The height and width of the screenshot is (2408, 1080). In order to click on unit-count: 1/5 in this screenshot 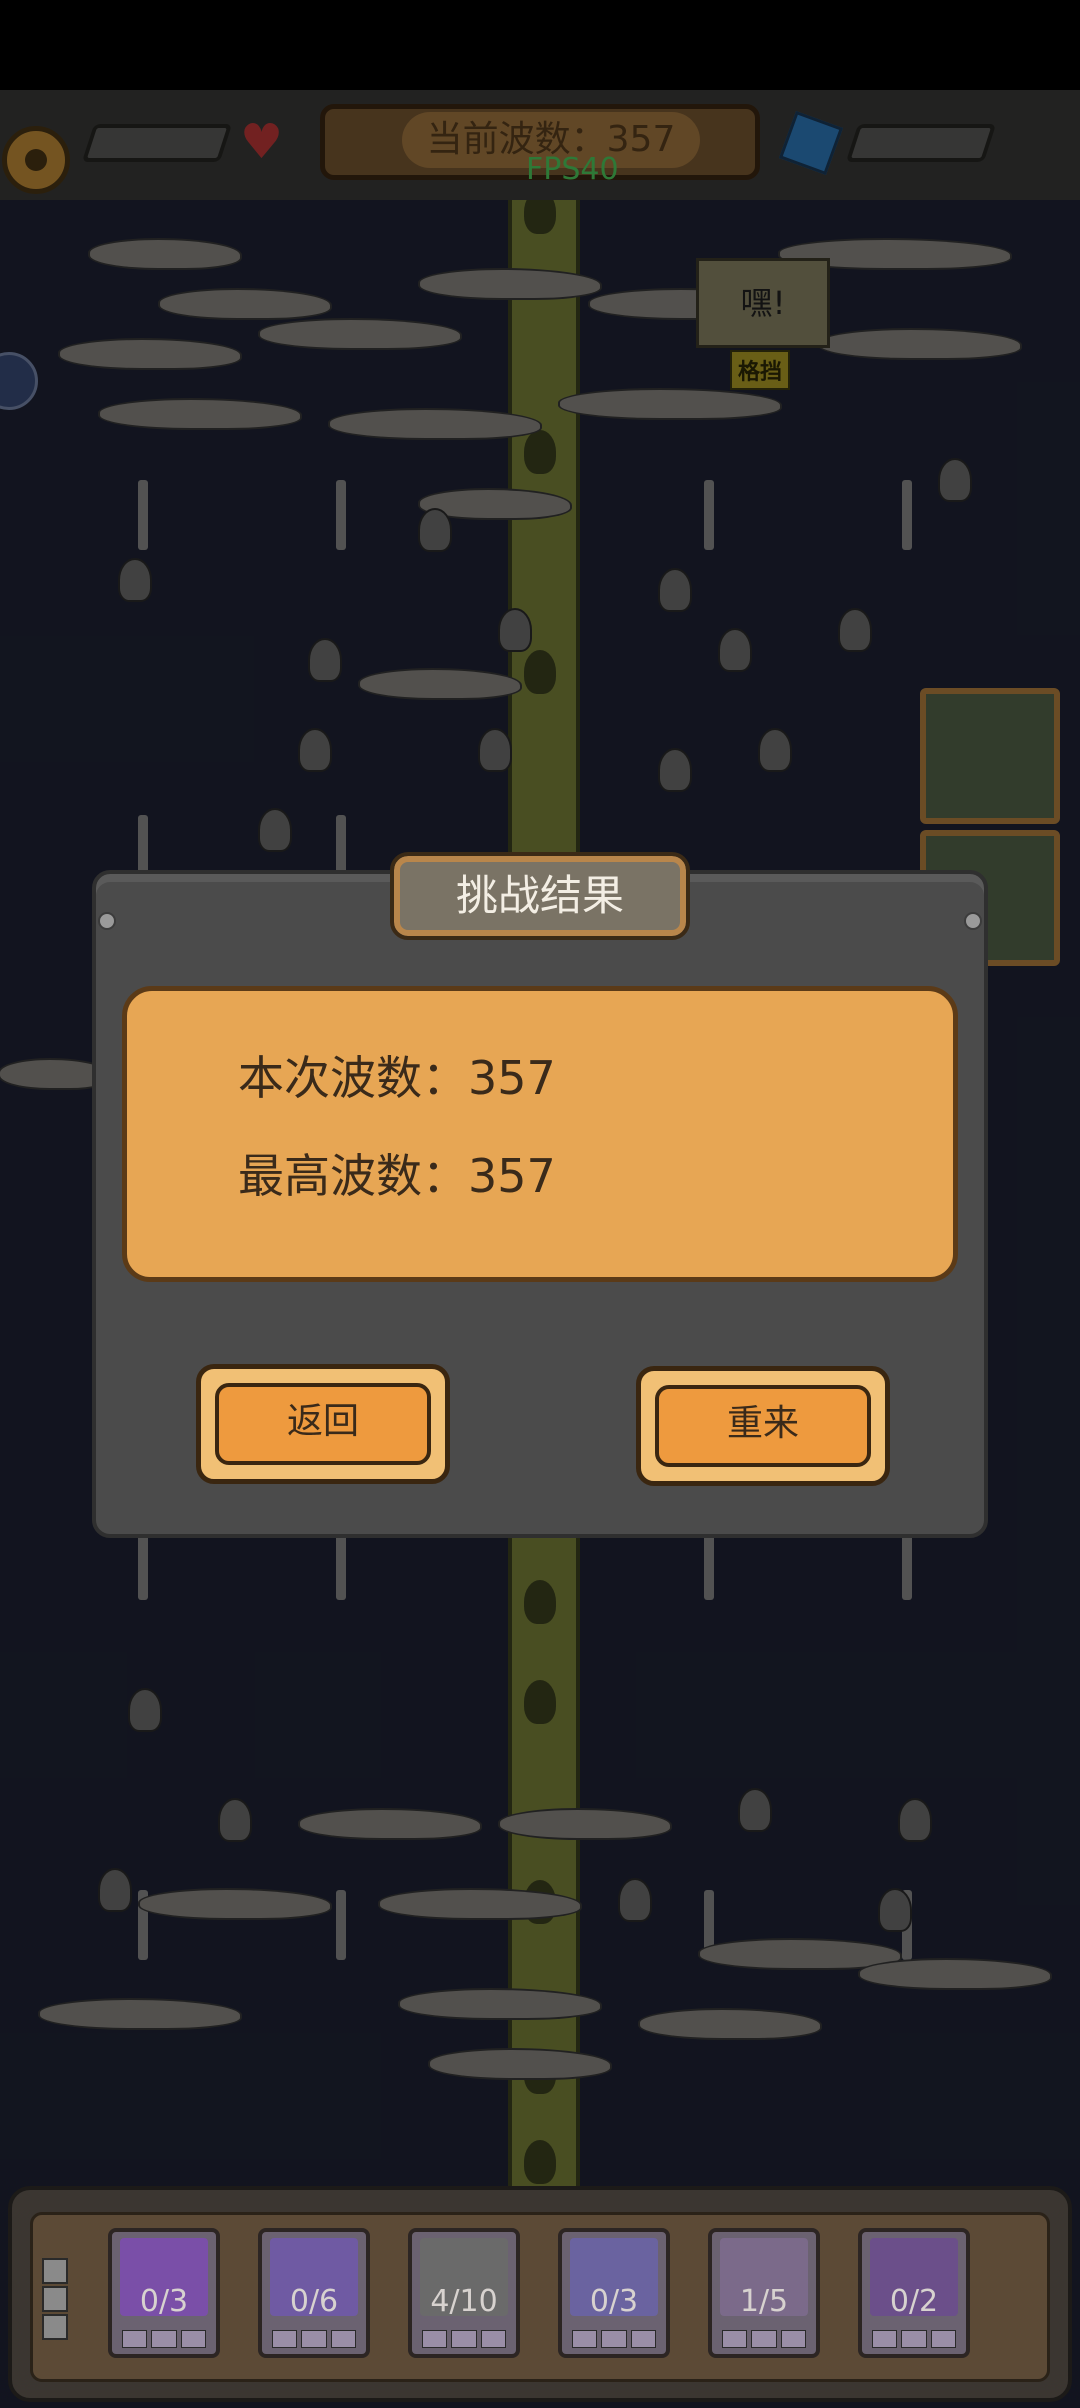, I will do `click(764, 2301)`.